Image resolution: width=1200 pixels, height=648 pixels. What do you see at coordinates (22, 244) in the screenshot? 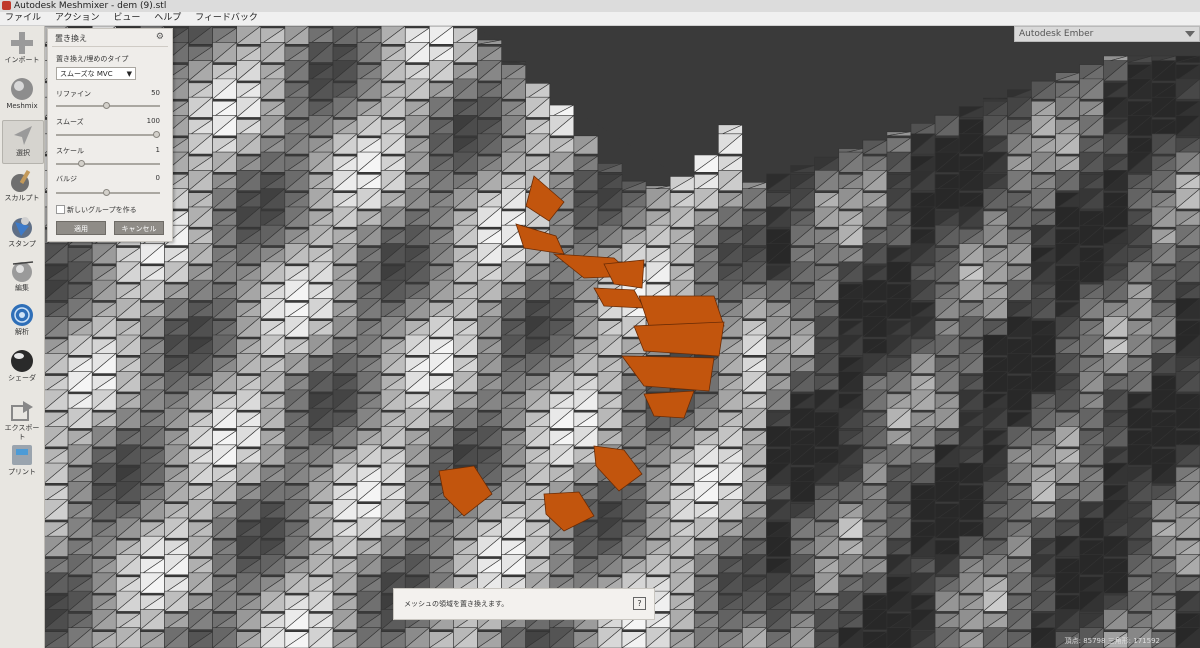
I see `tool-label: スタンプ` at bounding box center [22, 244].